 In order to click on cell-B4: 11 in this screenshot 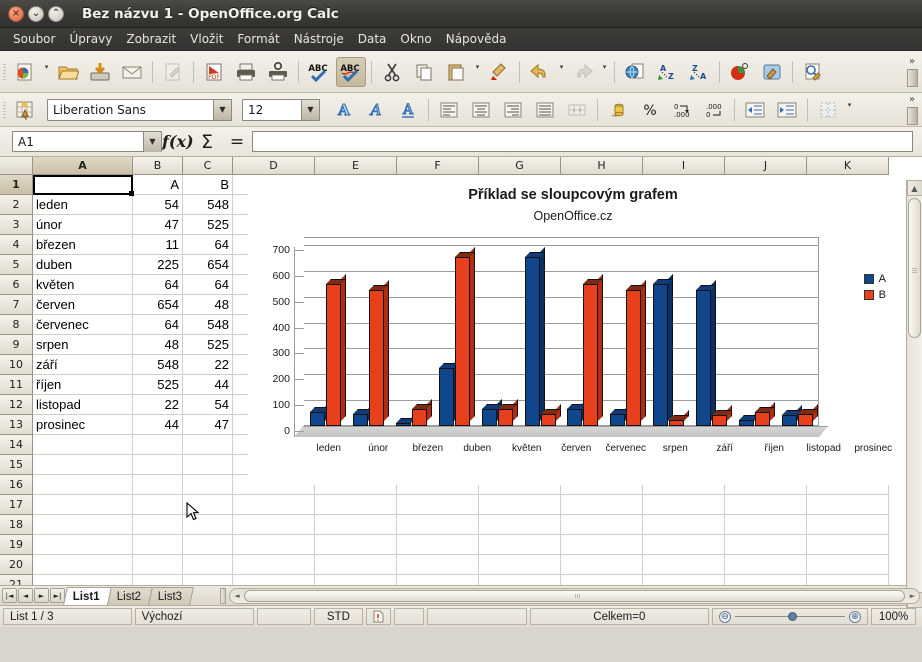, I will do `click(158, 245)`.